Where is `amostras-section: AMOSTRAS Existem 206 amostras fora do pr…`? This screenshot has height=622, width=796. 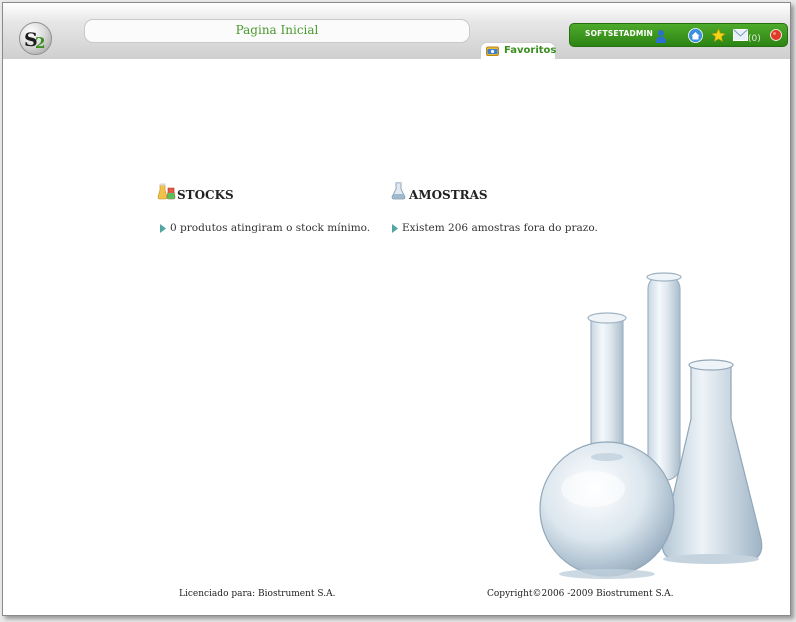
amostras-section: AMOSTRAS Existem 206 amostras fora do pr… is located at coordinates (509, 207).